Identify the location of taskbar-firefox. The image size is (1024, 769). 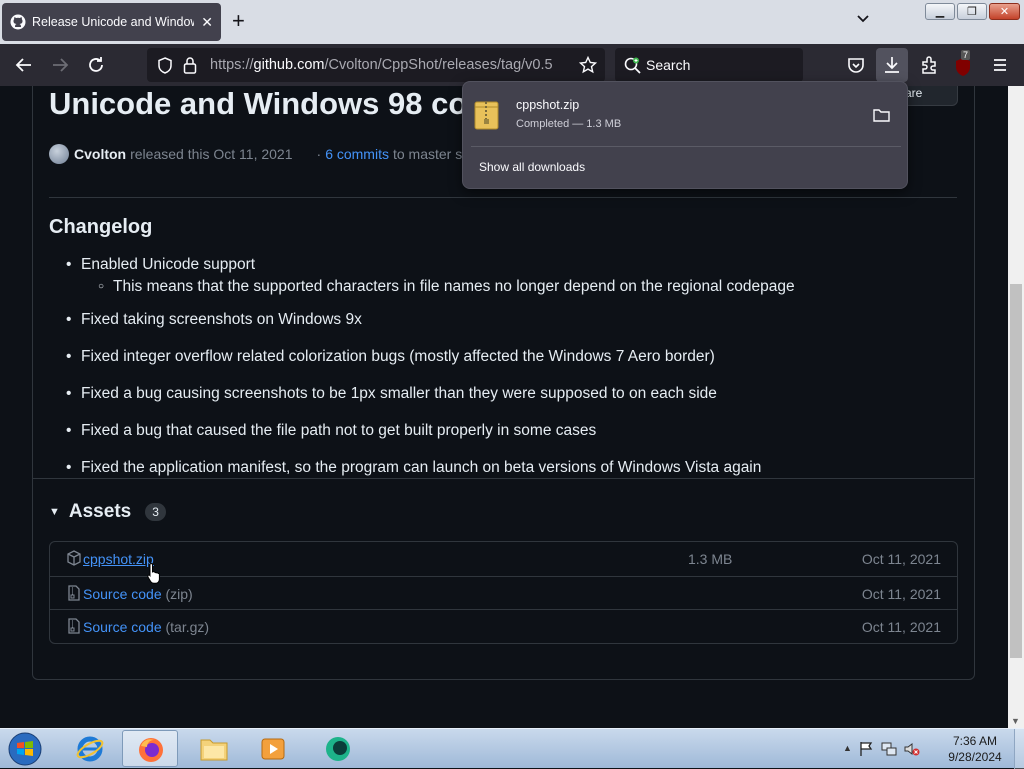
(150, 748).